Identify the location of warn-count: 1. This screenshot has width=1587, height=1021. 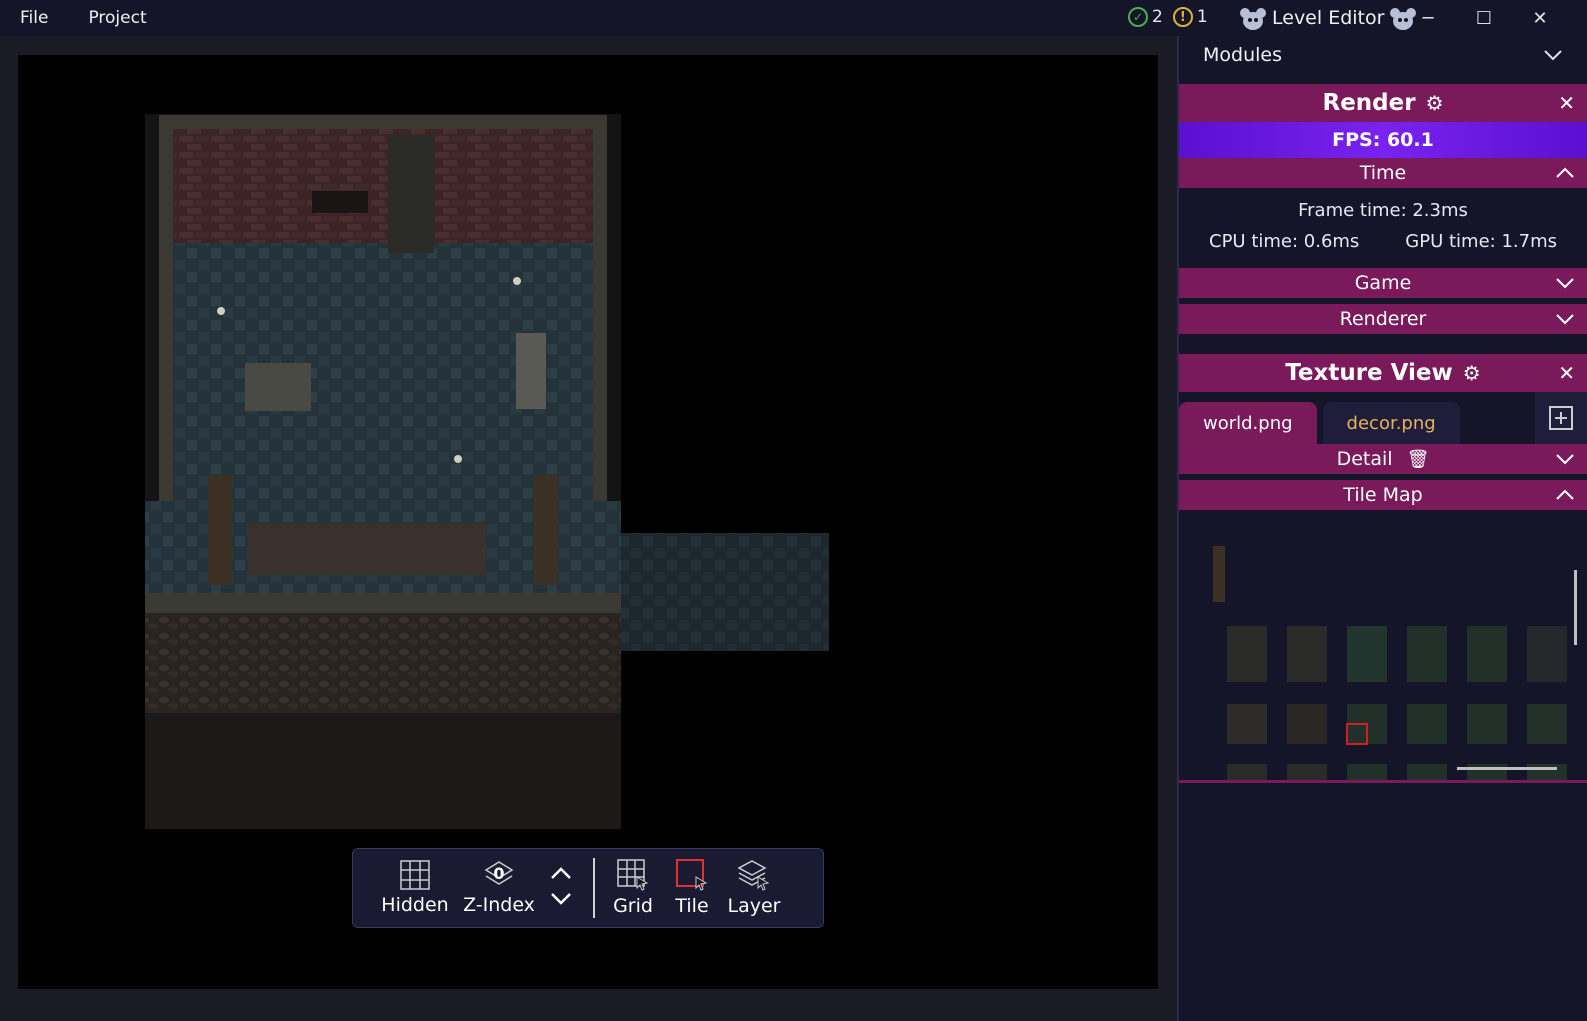
(1202, 17).